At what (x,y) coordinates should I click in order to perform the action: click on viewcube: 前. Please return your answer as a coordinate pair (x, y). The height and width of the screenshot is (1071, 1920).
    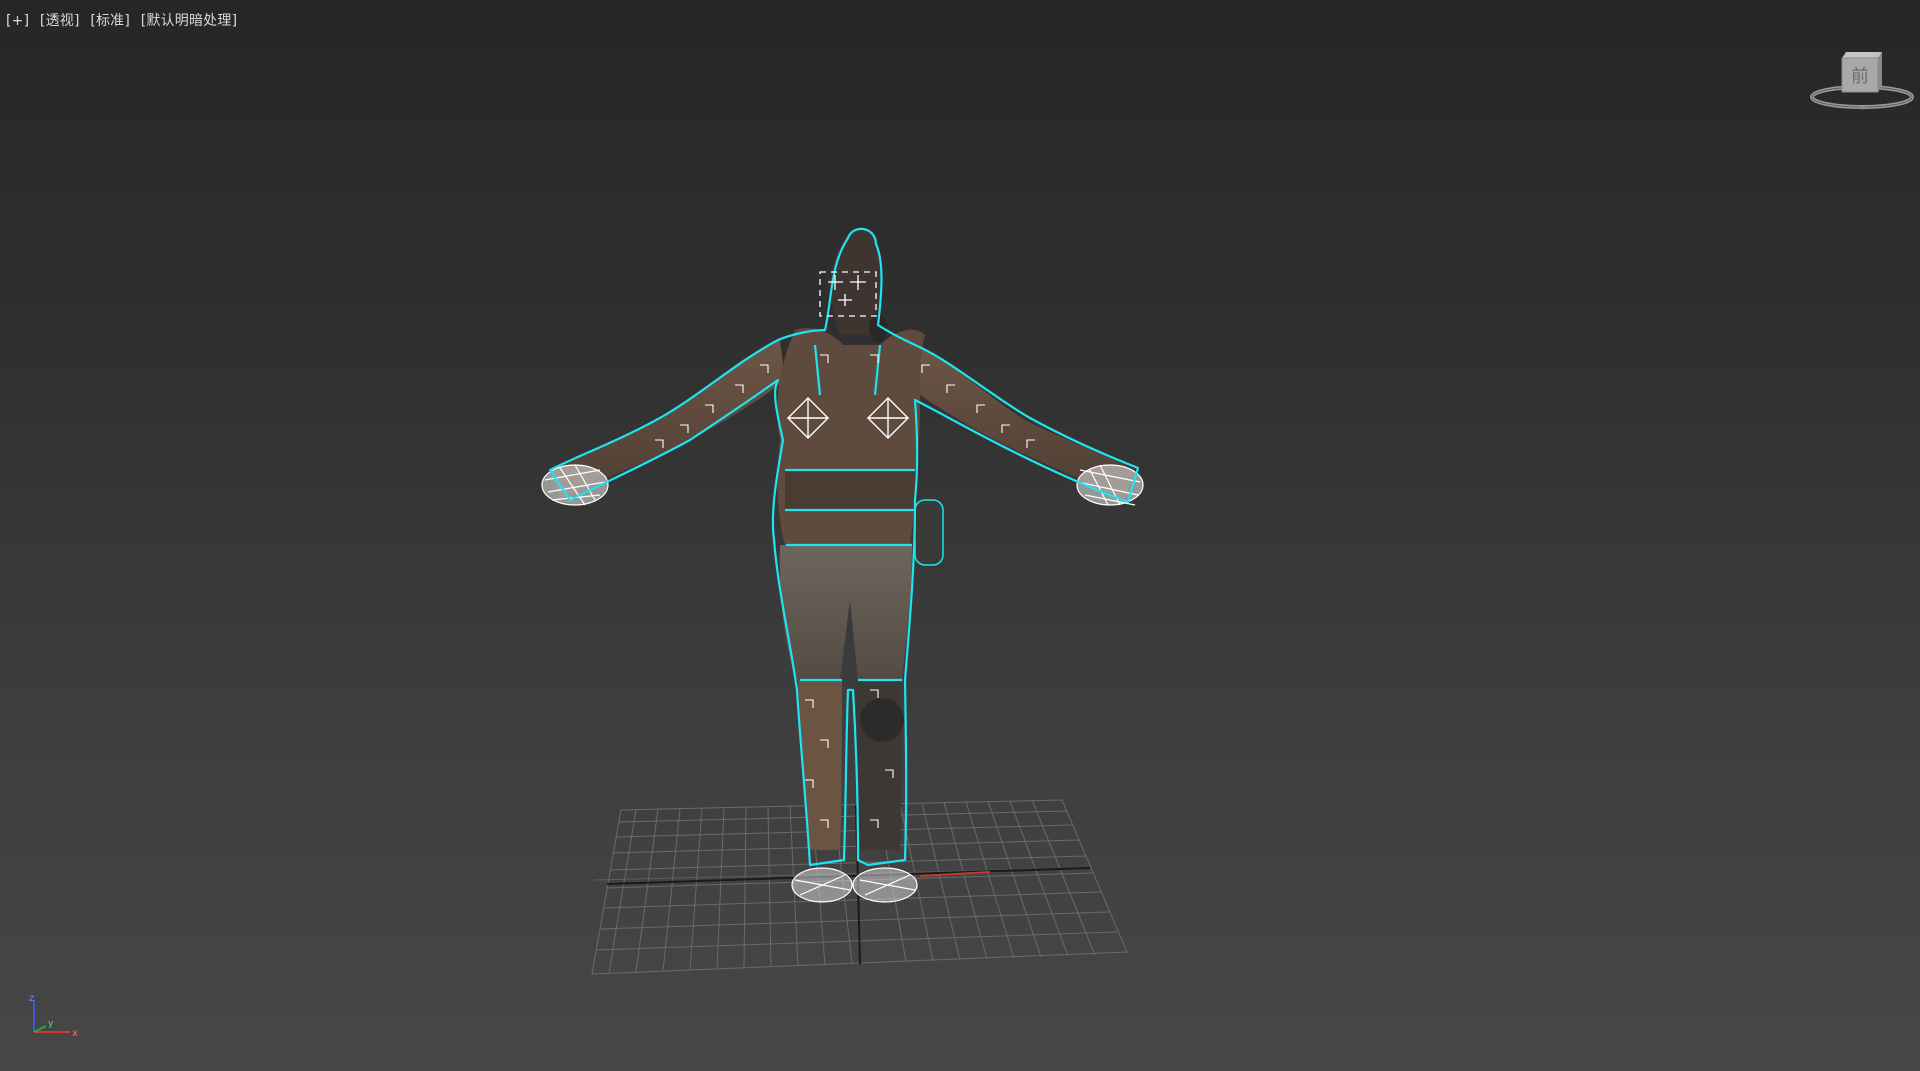
    Looking at the image, I should click on (1855, 65).